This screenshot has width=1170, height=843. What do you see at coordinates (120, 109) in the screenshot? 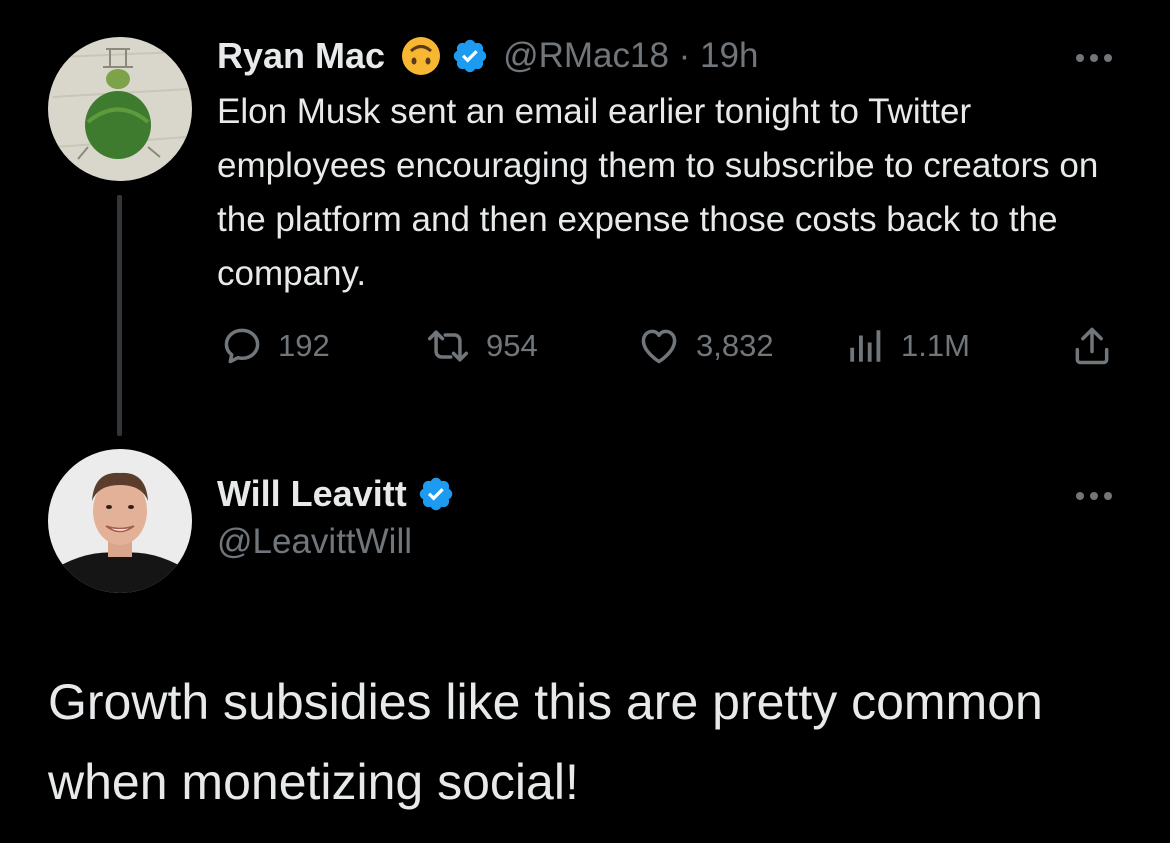
I see `ryan-mac-avatar` at bounding box center [120, 109].